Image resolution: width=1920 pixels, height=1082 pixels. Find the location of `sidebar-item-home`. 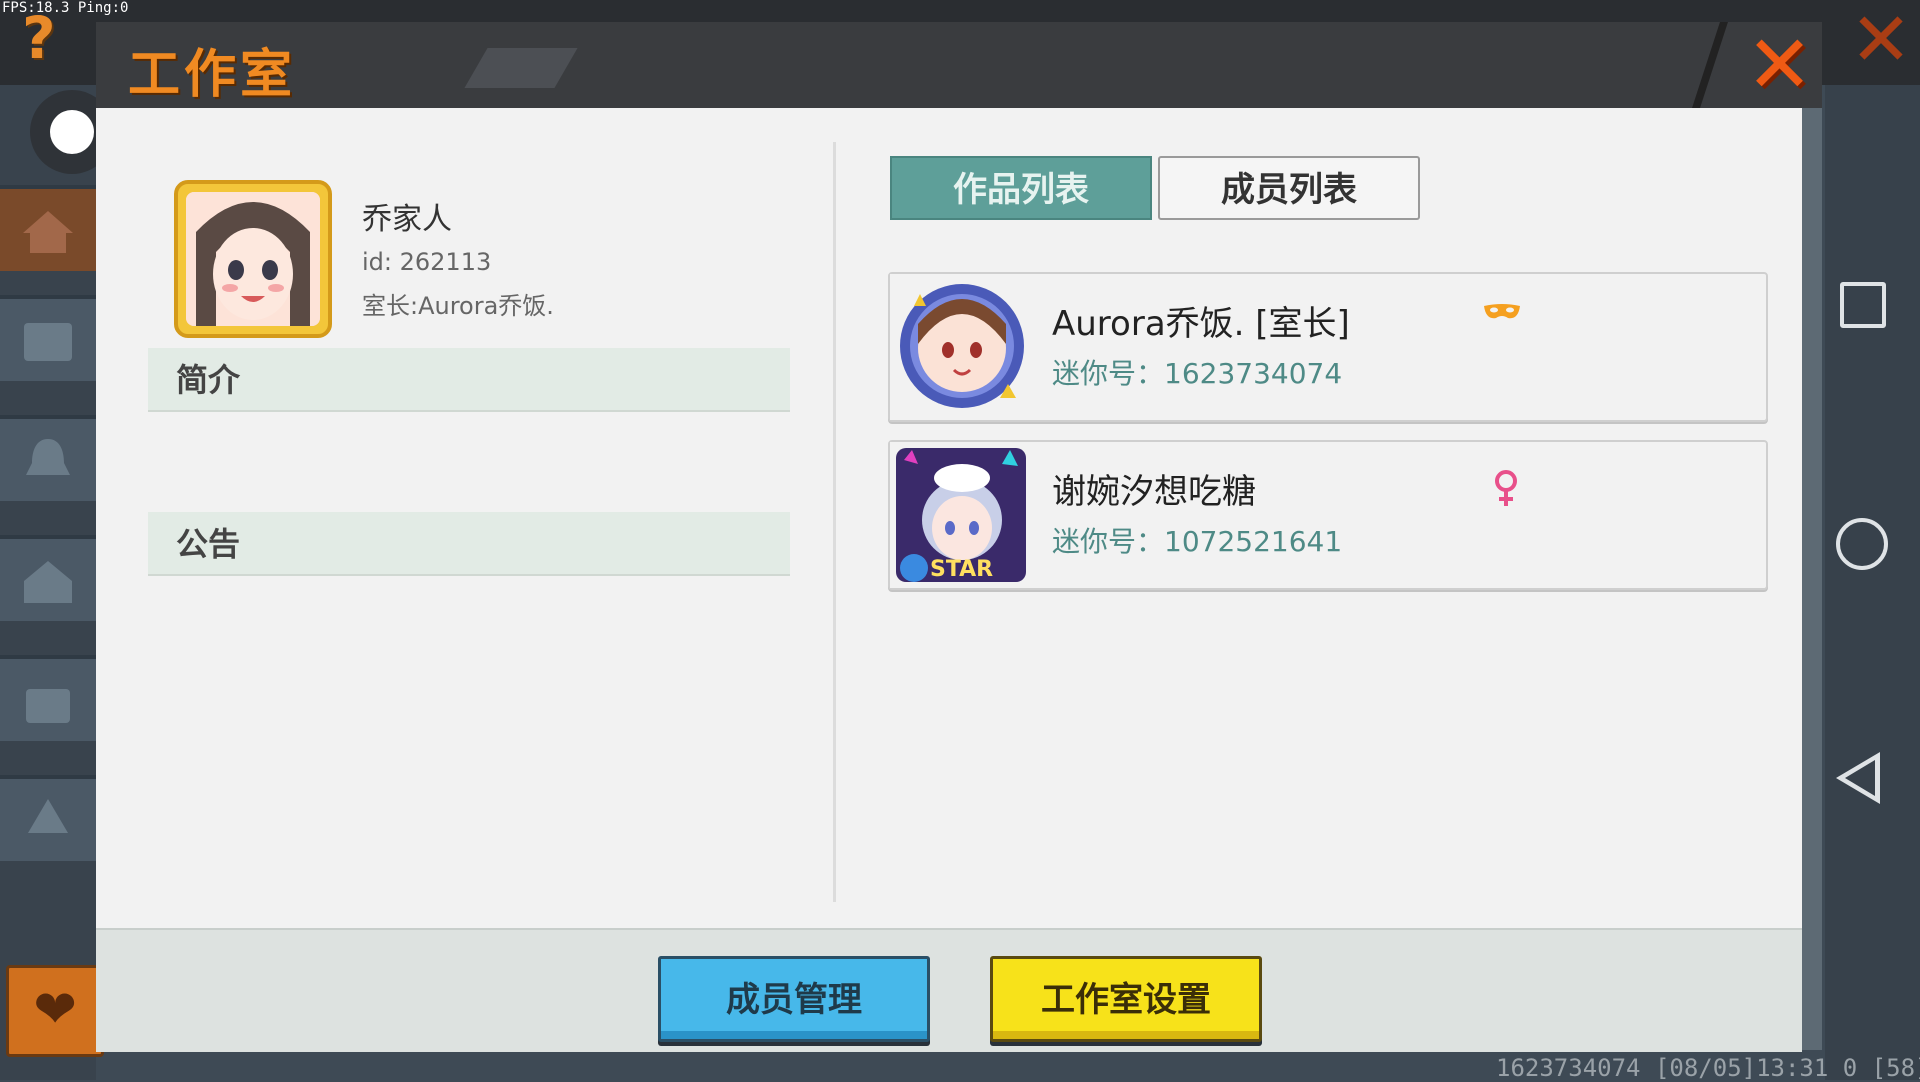

sidebar-item-home is located at coordinates (48, 578).